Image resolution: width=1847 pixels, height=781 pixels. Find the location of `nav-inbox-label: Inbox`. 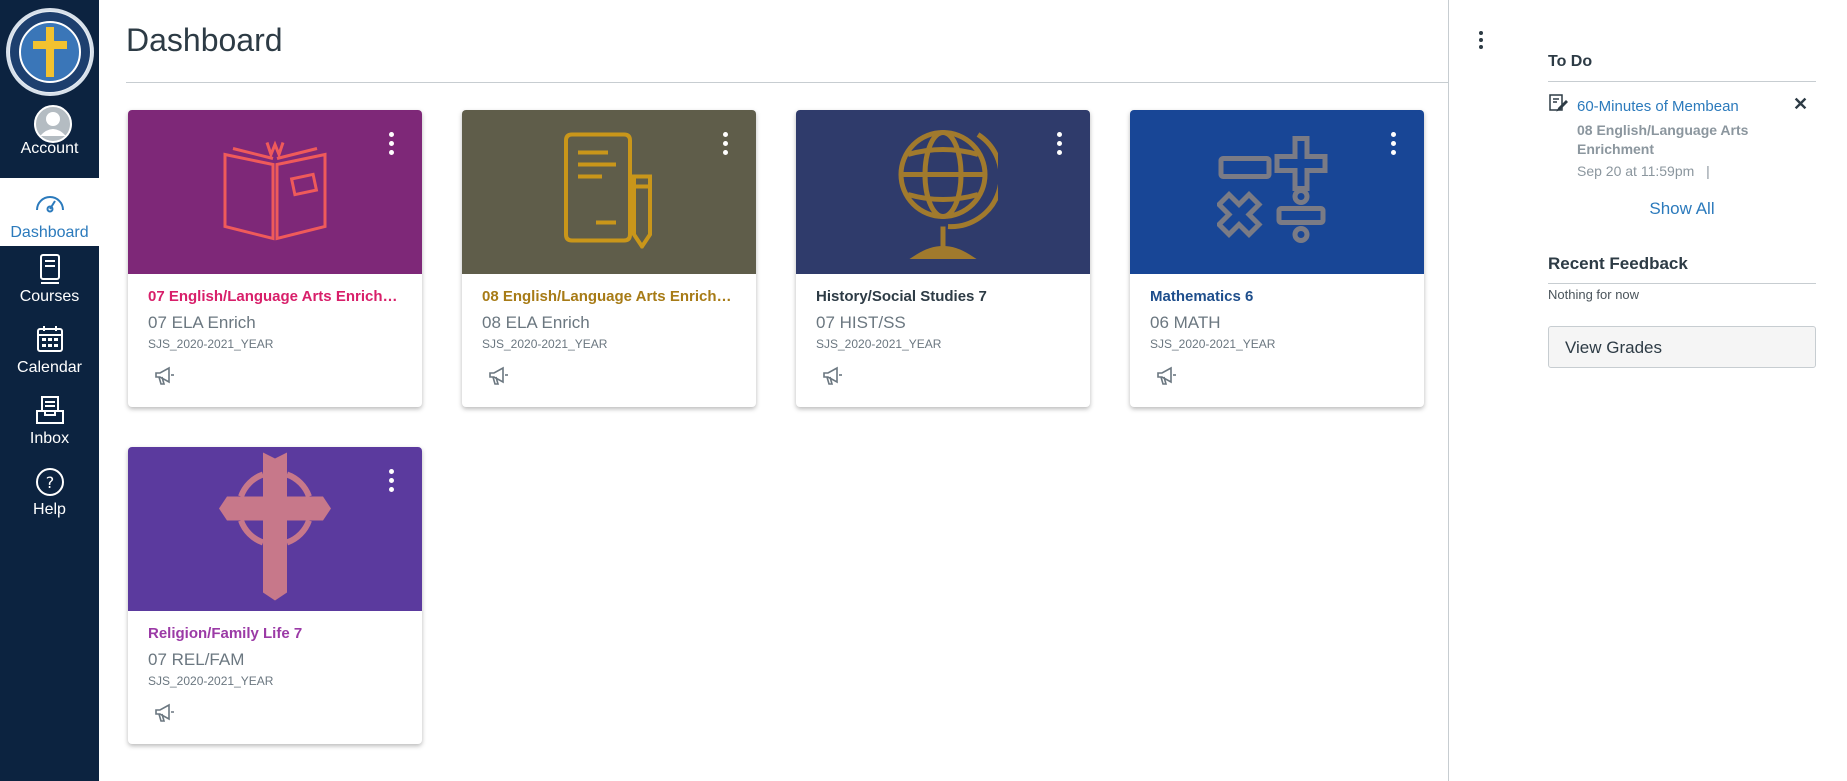

nav-inbox-label: Inbox is located at coordinates (49, 438).